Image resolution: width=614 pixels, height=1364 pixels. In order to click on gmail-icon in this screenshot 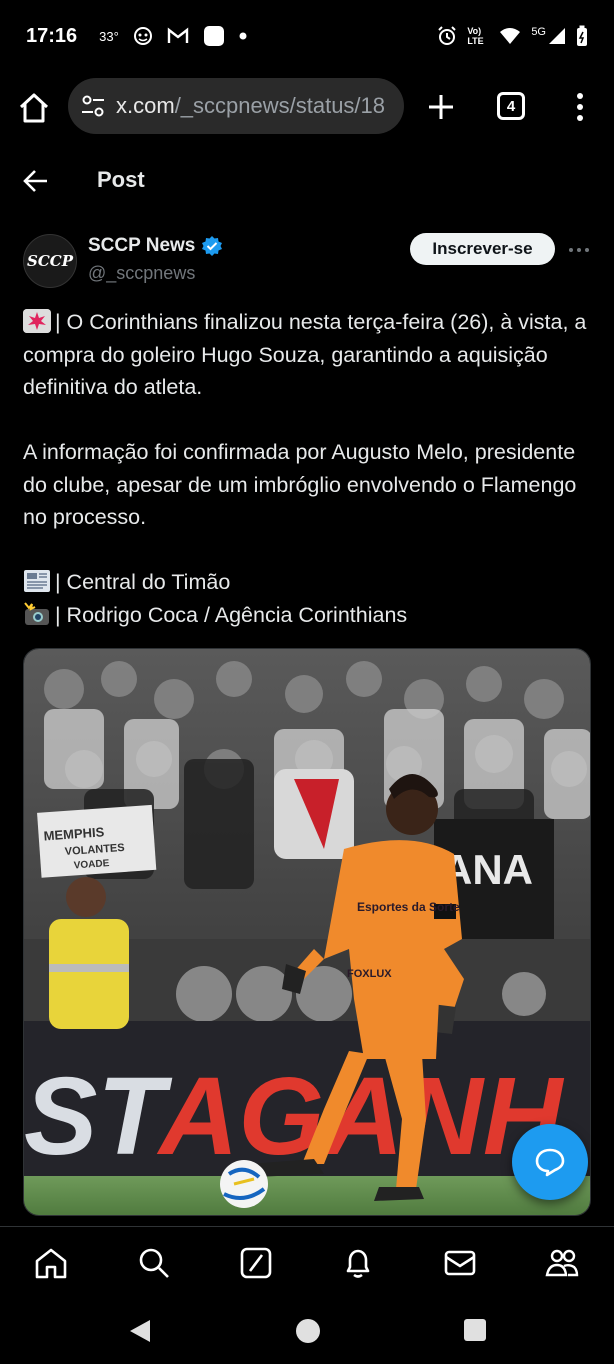, I will do `click(178, 36)`.